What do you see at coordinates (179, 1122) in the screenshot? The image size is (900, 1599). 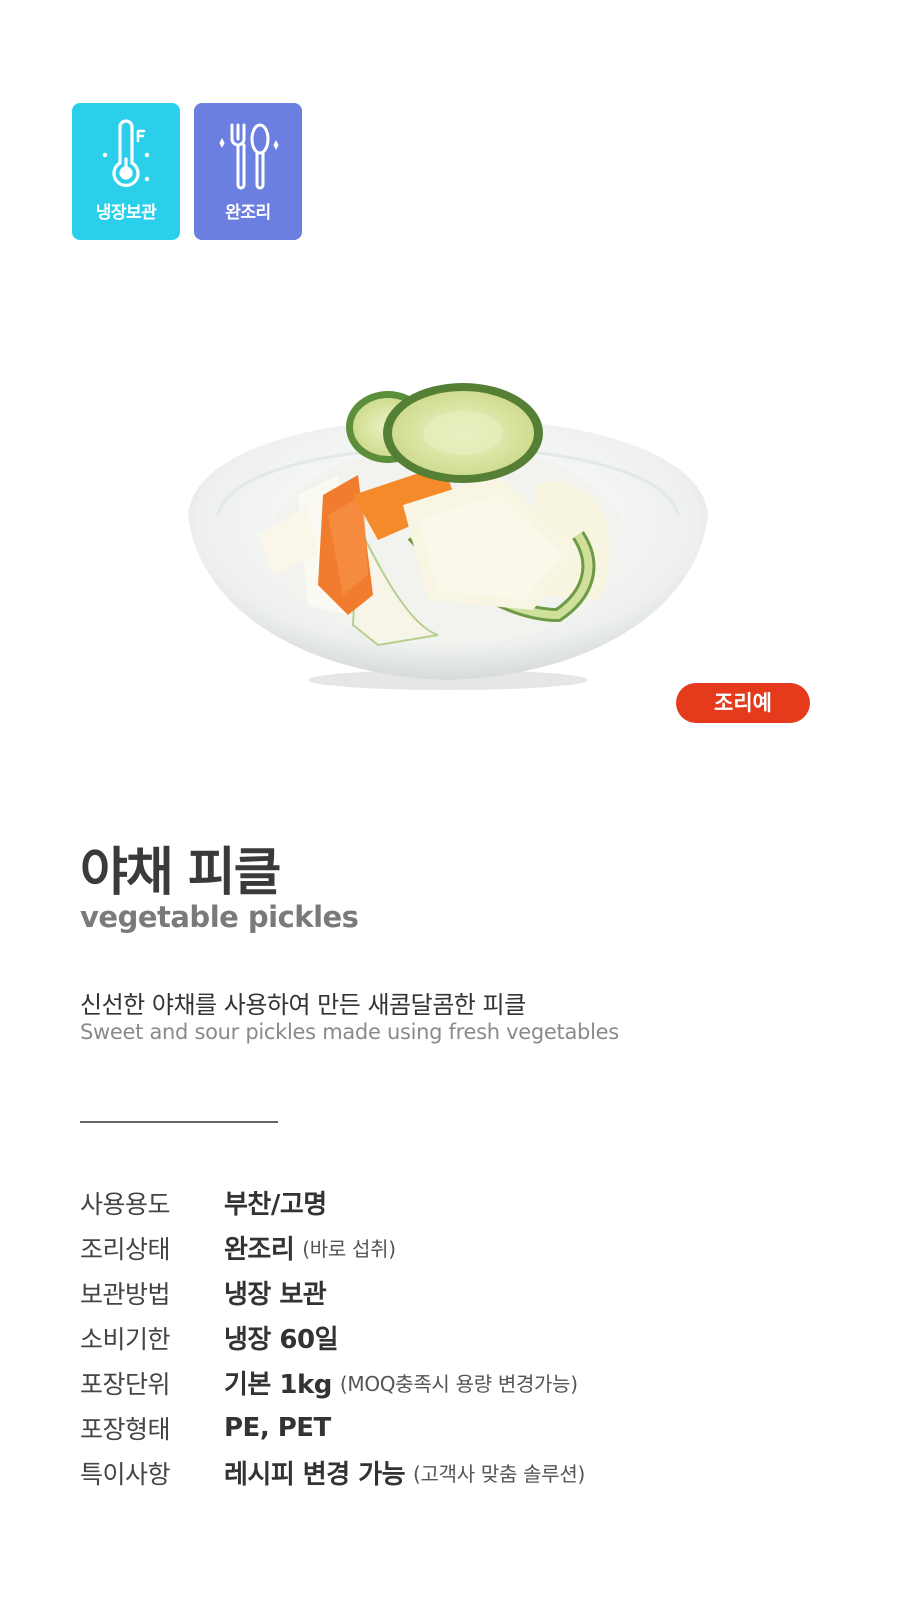 I see `section-divider` at bounding box center [179, 1122].